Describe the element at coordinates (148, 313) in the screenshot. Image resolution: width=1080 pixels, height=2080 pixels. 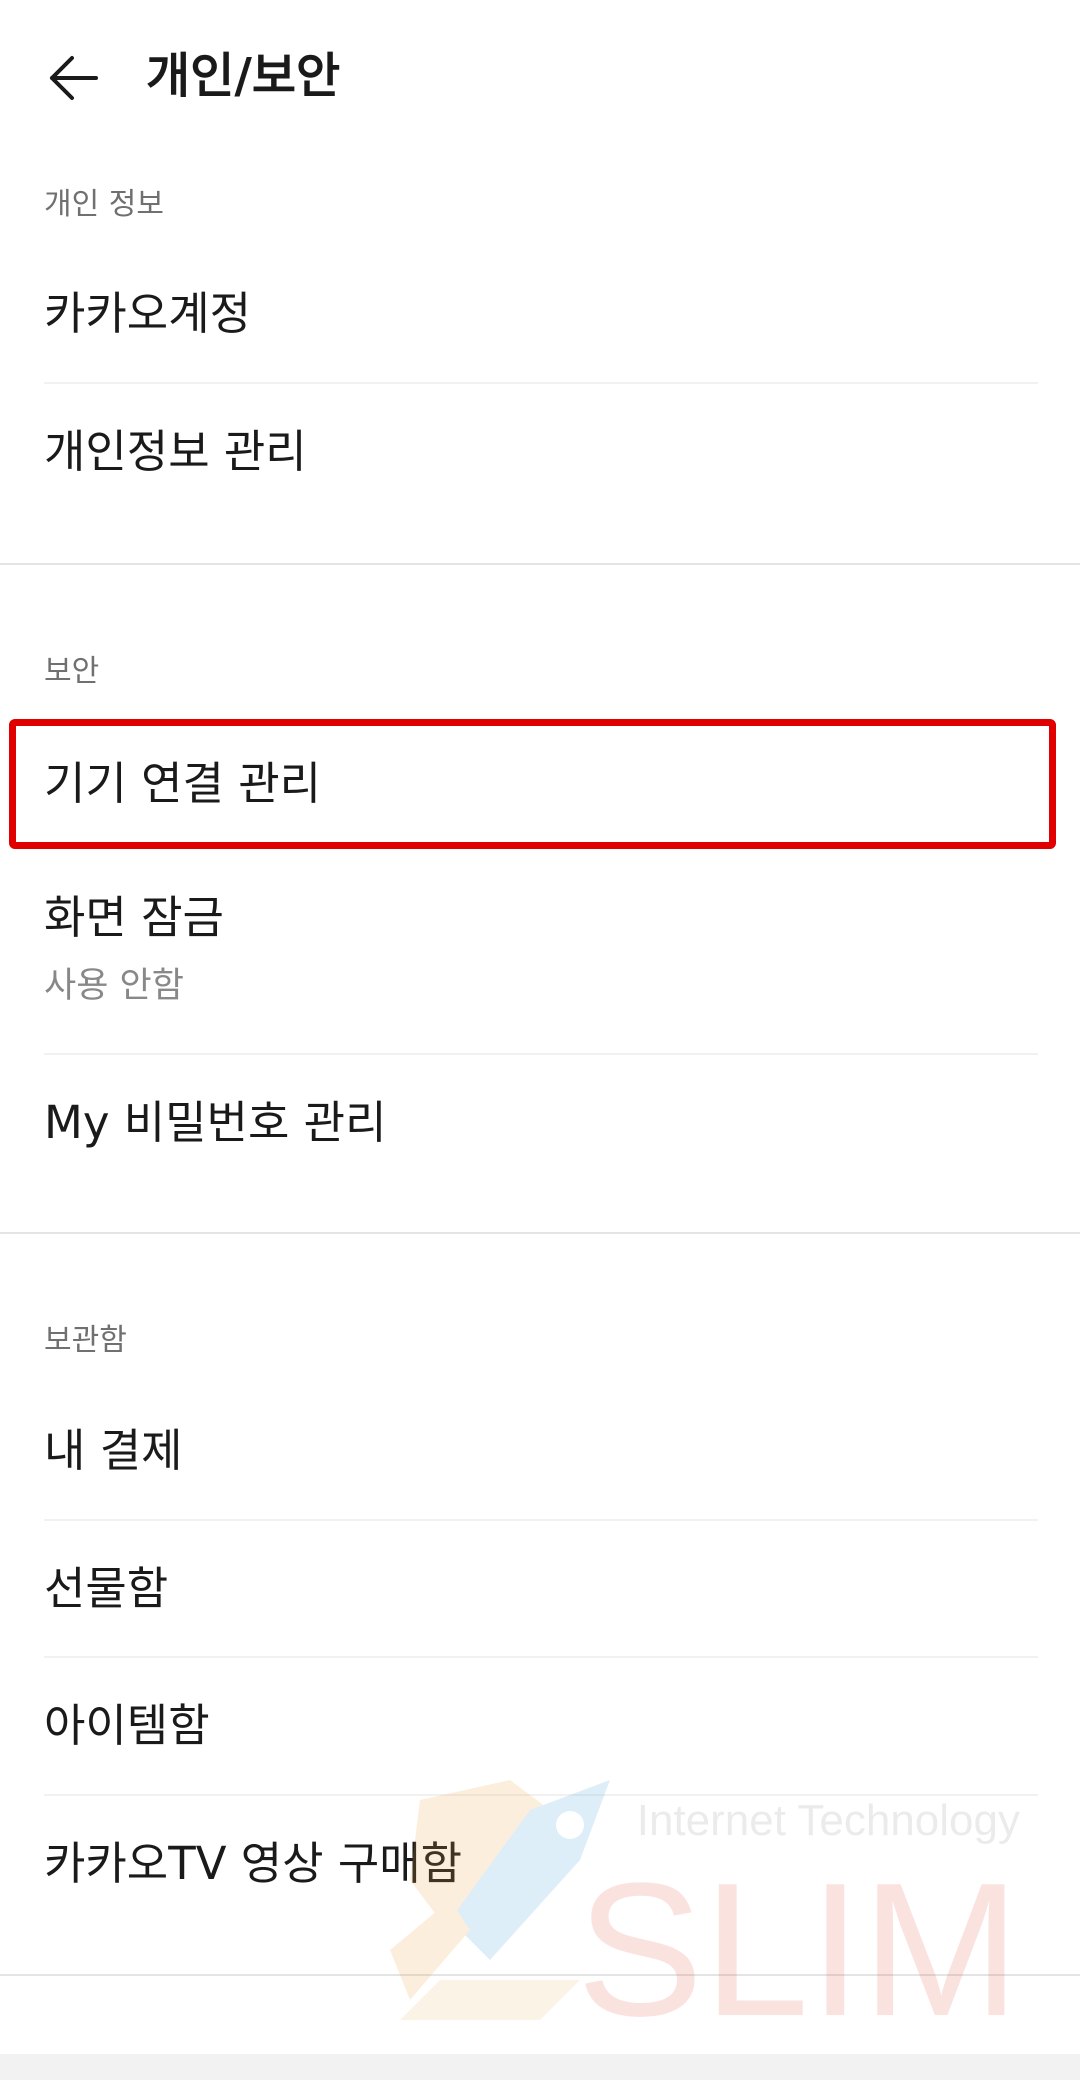
I see `menu-item-label: 카카오계정` at that location.